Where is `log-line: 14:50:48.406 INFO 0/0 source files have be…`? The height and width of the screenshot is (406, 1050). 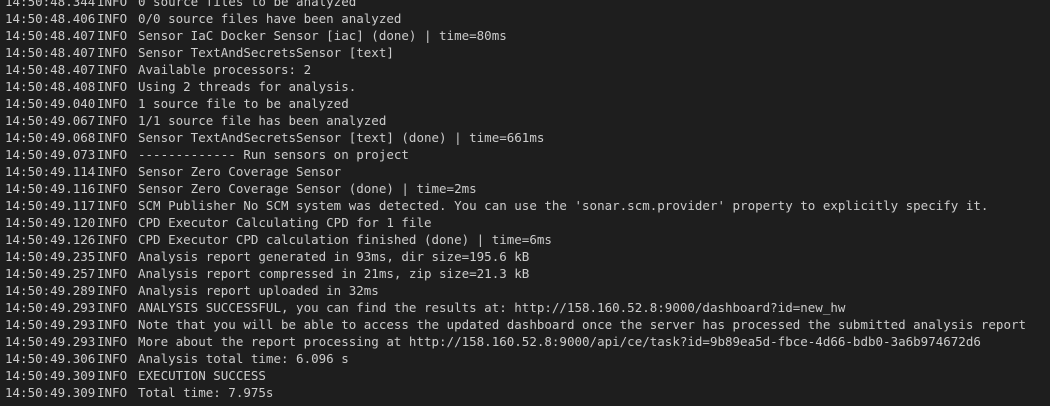 log-line: 14:50:48.406 INFO 0/0 source files have be… is located at coordinates (515, 18).